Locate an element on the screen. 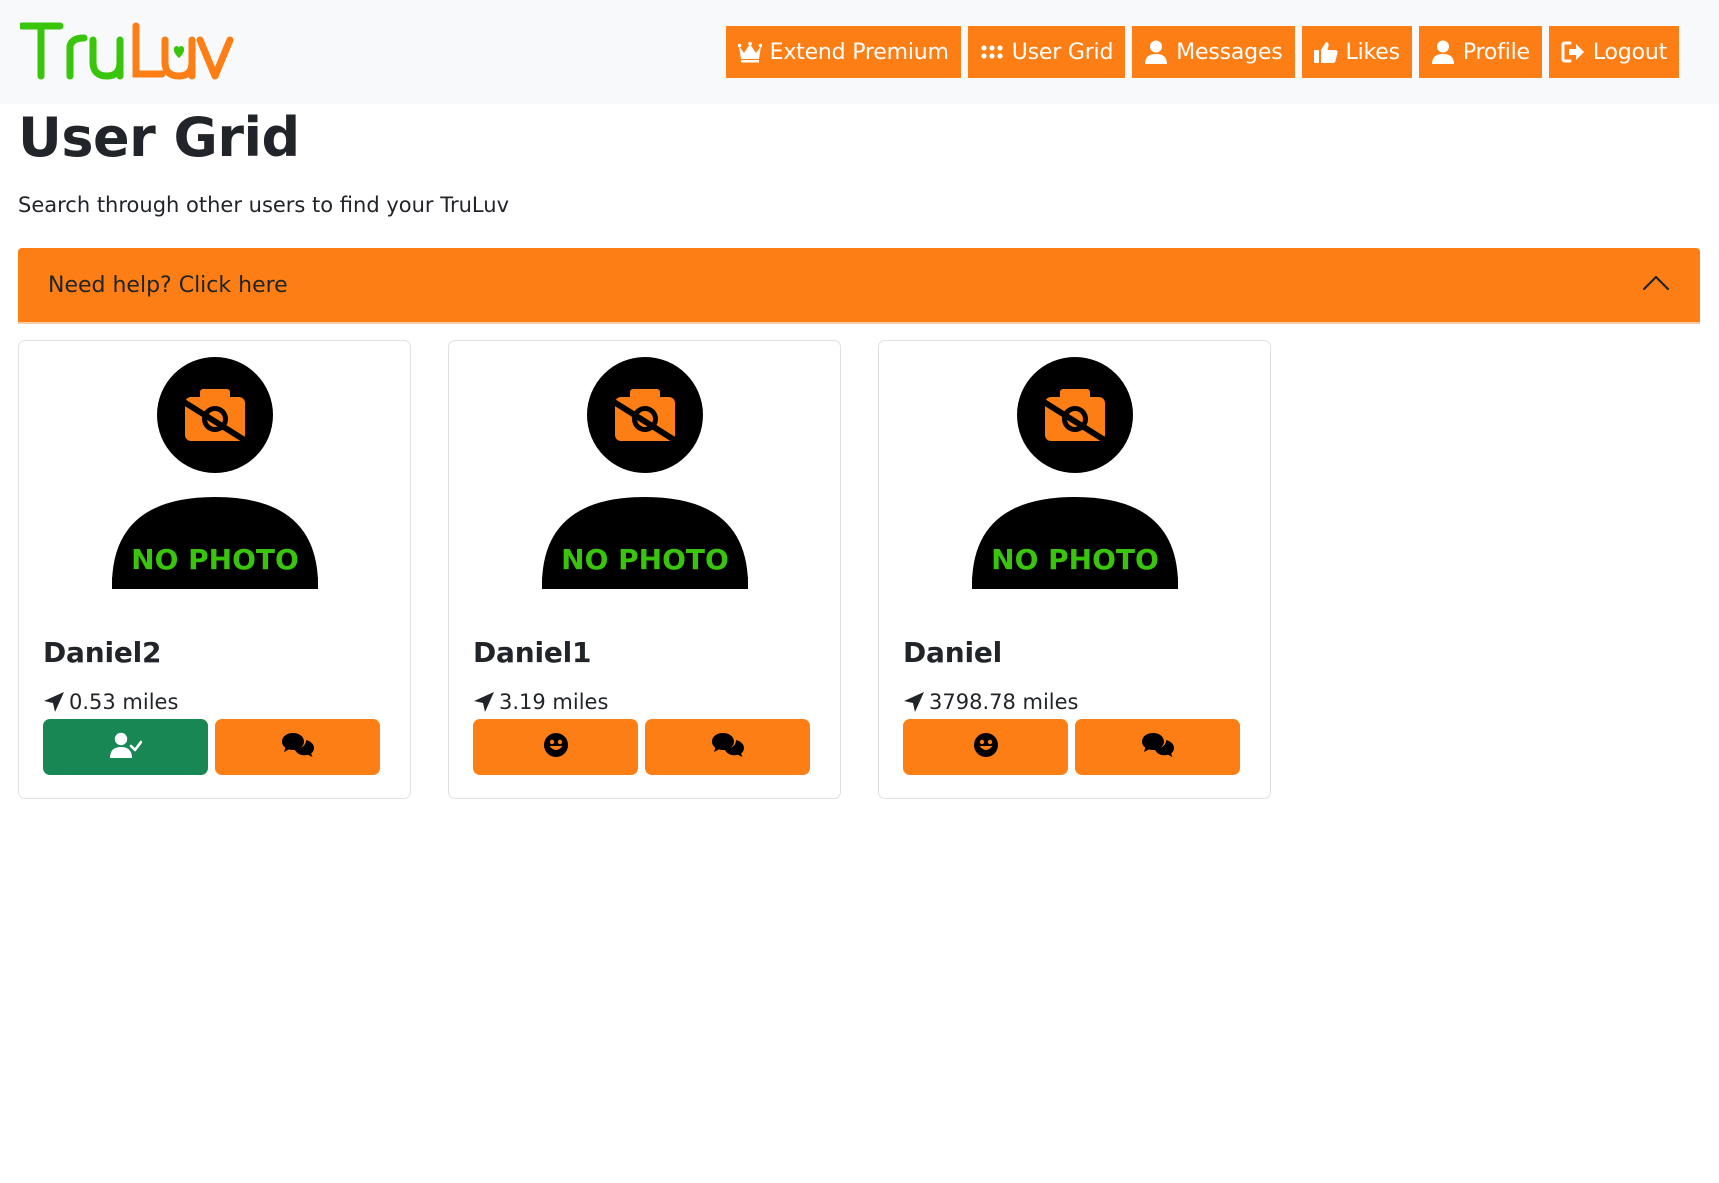  user-distance: 3.19 miles is located at coordinates (540, 702).